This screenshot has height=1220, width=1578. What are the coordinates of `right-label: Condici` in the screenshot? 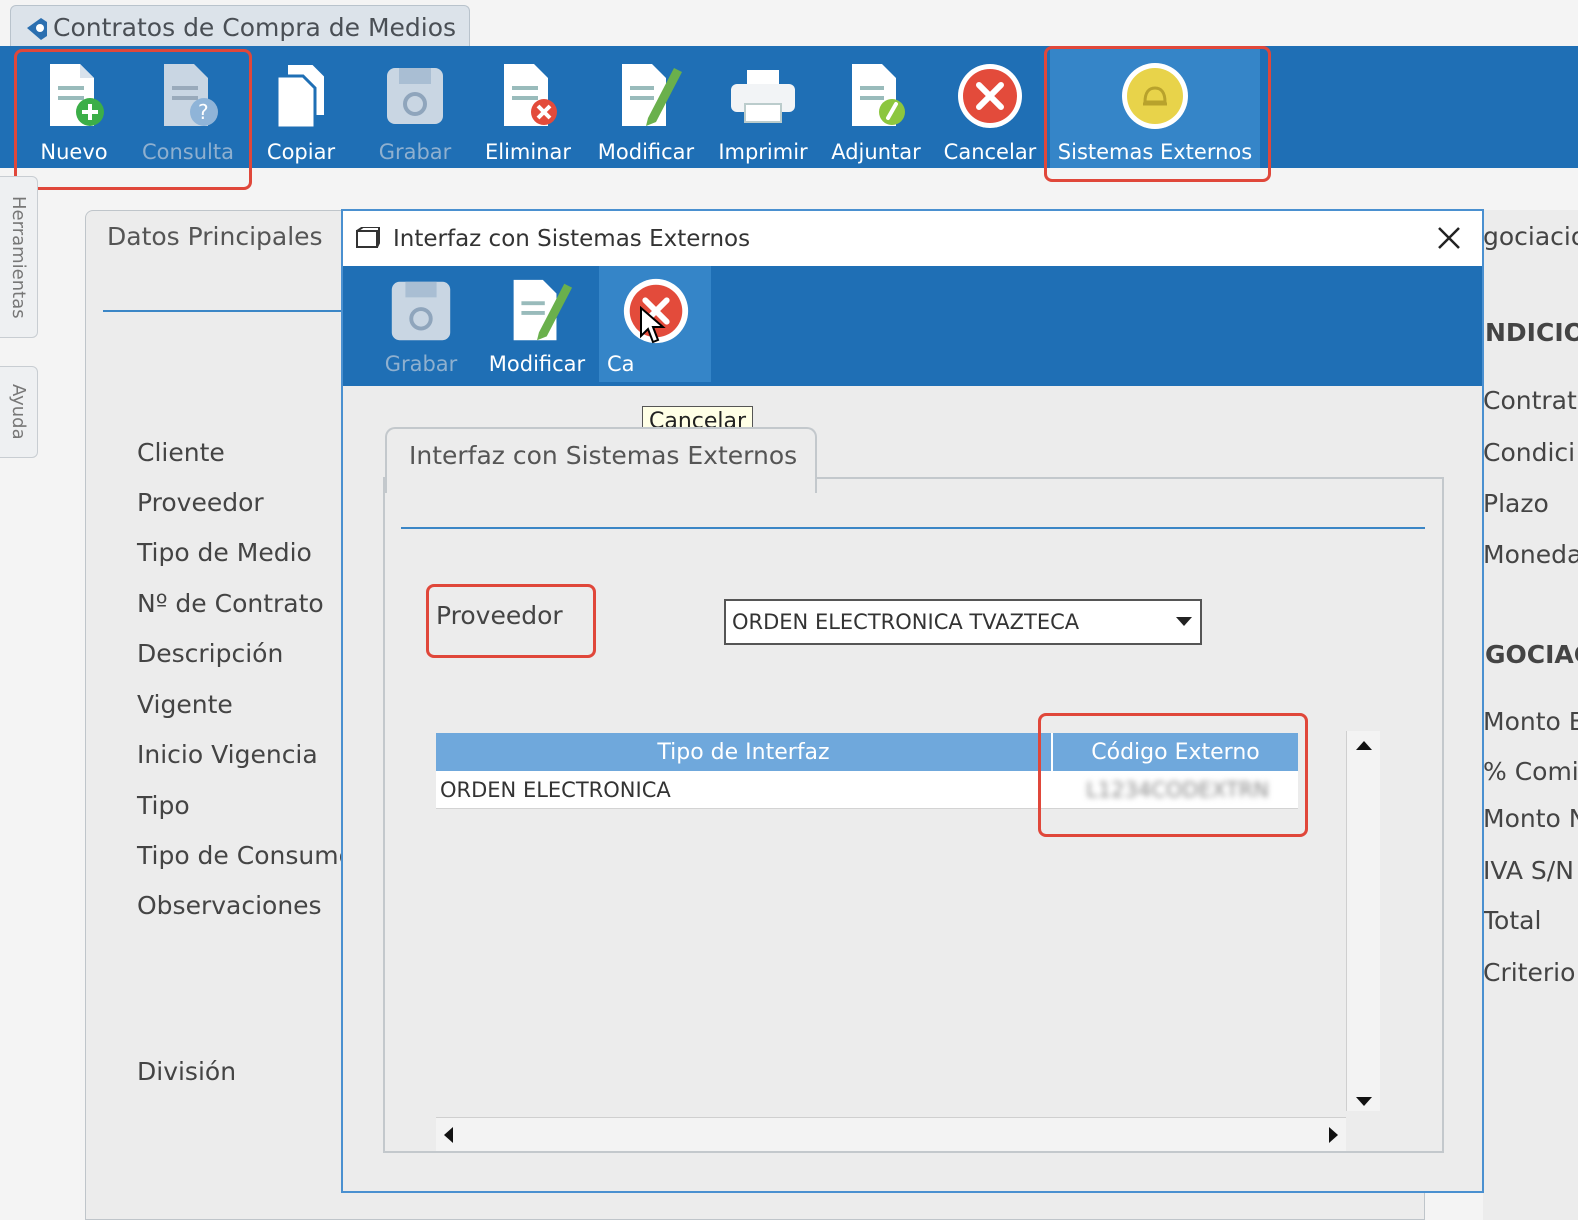 It's located at (1529, 452).